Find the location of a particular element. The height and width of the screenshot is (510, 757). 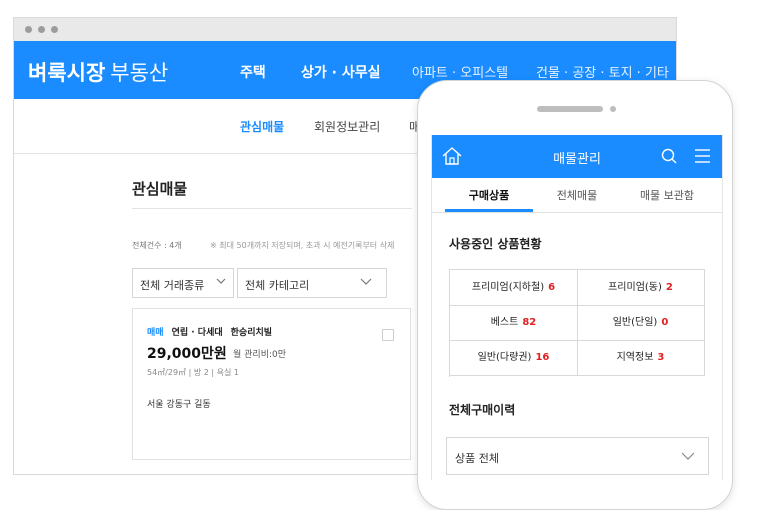

logo-normal-text: 부동산 is located at coordinates (139, 73).